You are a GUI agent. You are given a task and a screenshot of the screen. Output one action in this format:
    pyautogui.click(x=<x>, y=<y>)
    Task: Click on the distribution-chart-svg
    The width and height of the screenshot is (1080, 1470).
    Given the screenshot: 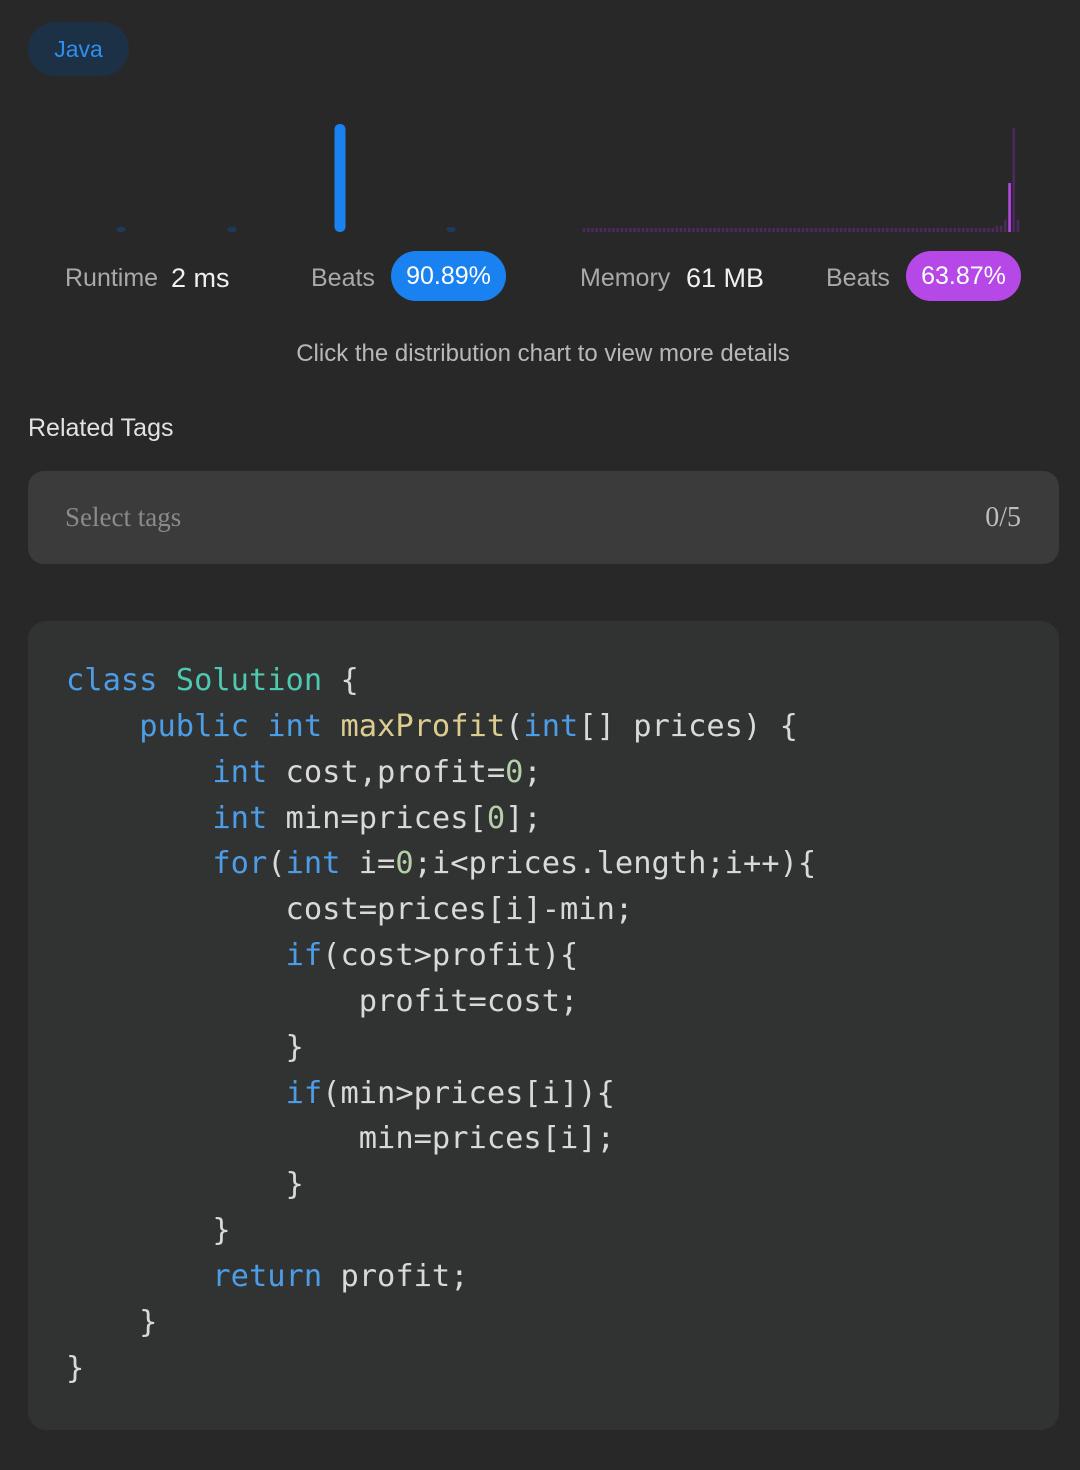 What is the action you would take?
    pyautogui.click(x=540, y=175)
    